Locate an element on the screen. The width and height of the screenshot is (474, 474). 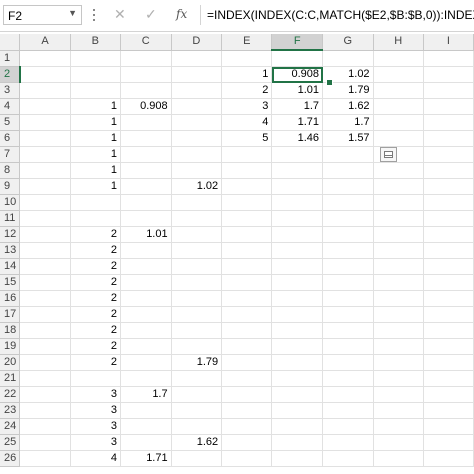
cell-g21 is located at coordinates (348, 378).